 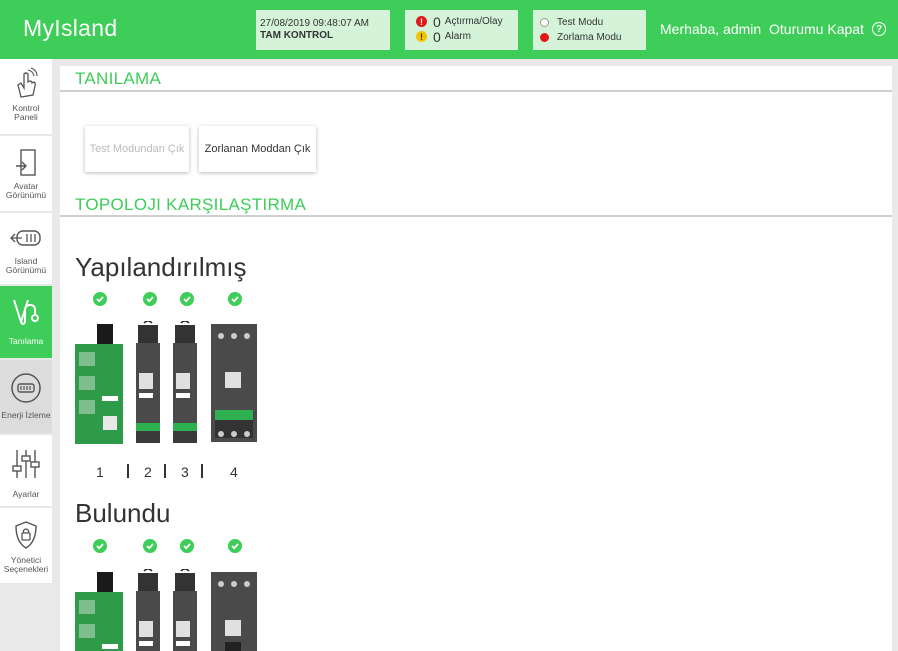 What do you see at coordinates (148, 383) in the screenshot?
I see `module-2-image` at bounding box center [148, 383].